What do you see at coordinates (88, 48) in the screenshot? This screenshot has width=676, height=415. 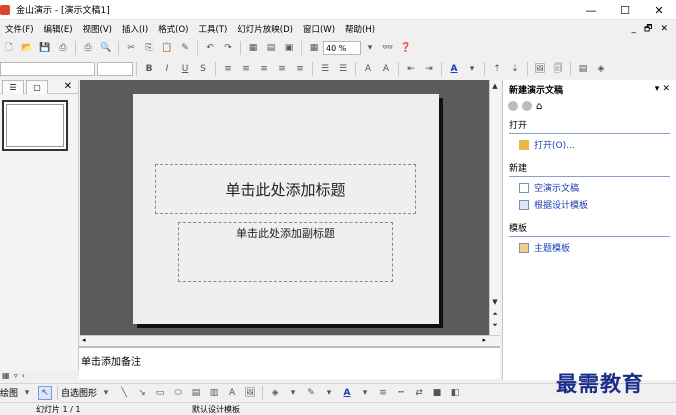 I see `print-preview-icon: ⎙` at bounding box center [88, 48].